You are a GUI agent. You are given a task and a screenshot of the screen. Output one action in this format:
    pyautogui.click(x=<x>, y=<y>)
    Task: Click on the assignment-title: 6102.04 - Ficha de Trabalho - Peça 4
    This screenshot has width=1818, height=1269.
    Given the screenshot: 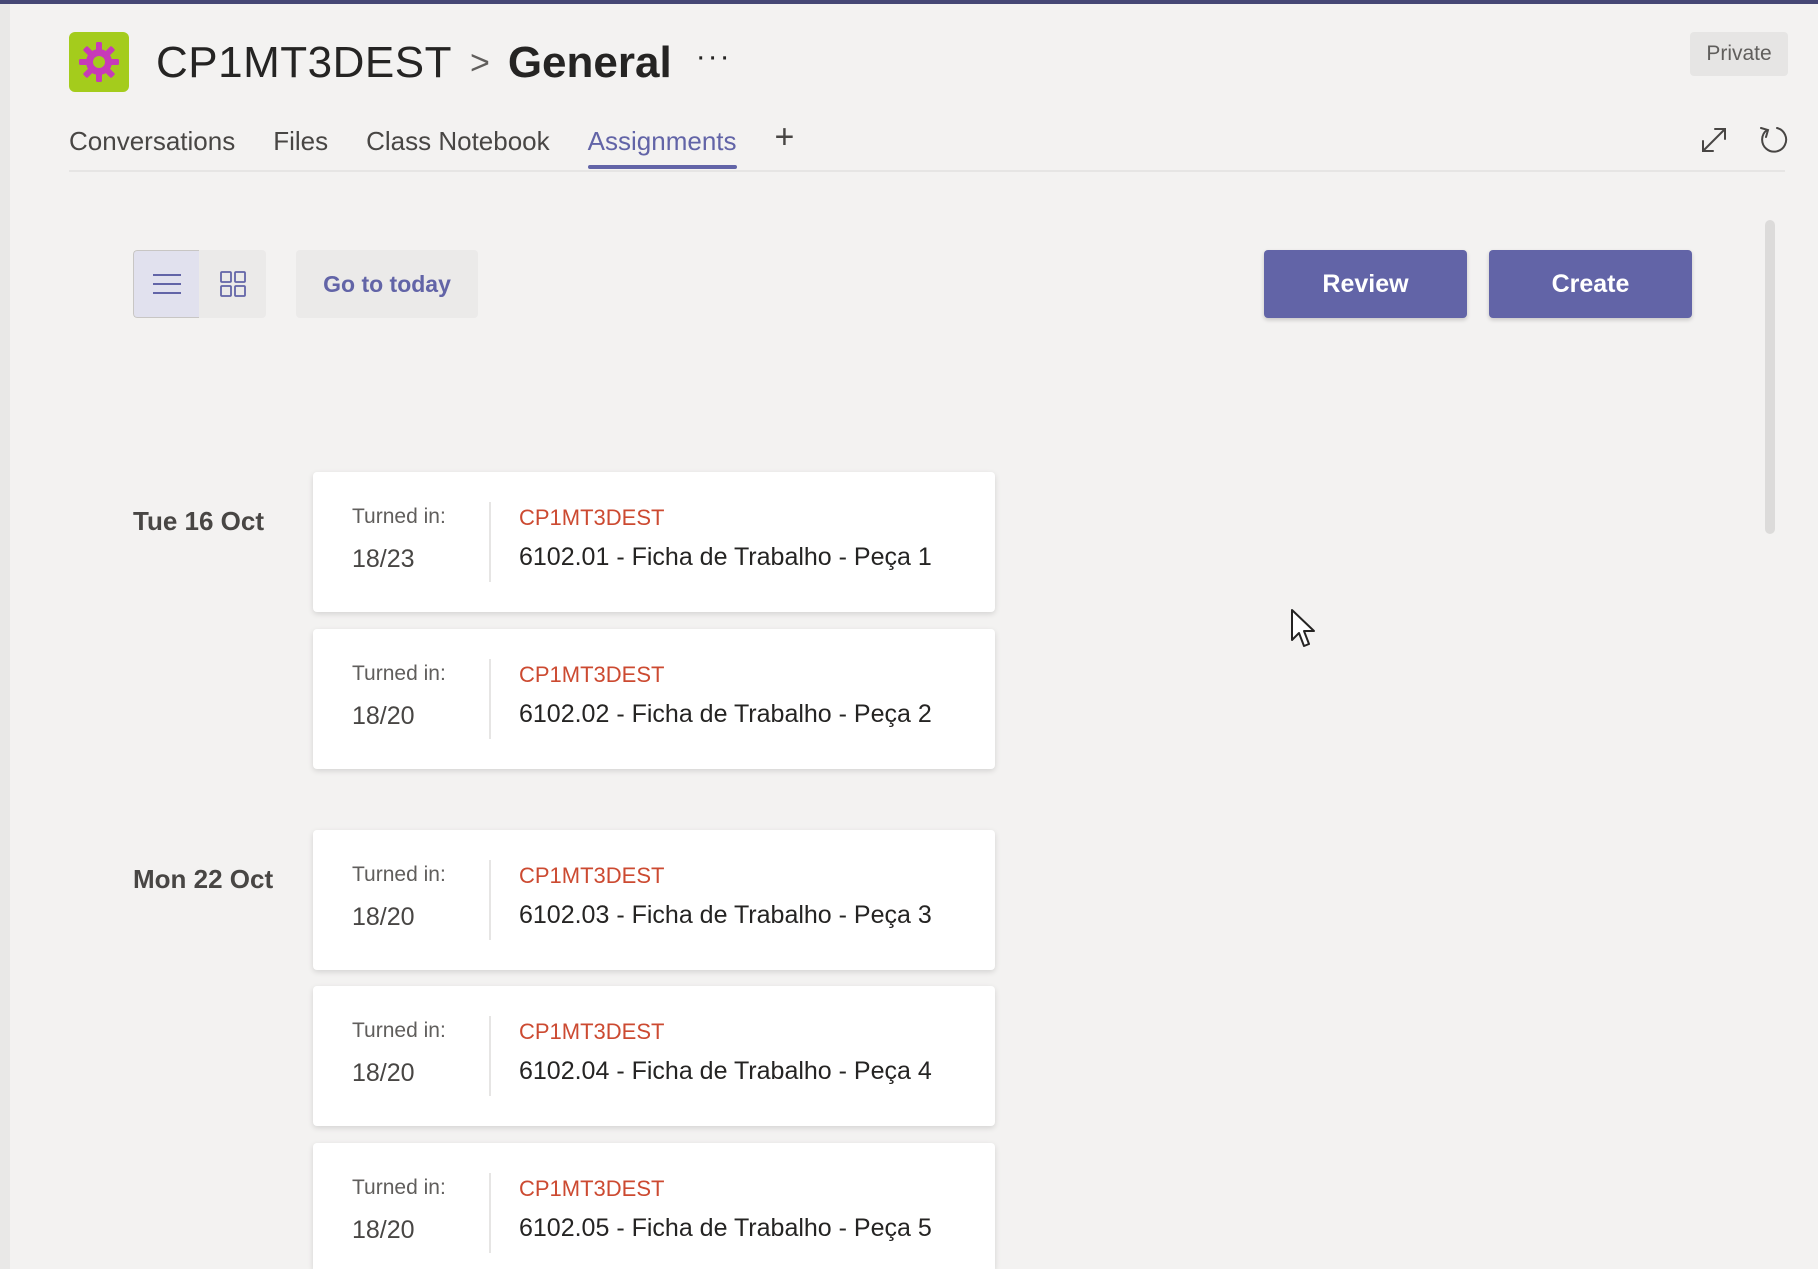 What is the action you would take?
    pyautogui.click(x=725, y=1071)
    